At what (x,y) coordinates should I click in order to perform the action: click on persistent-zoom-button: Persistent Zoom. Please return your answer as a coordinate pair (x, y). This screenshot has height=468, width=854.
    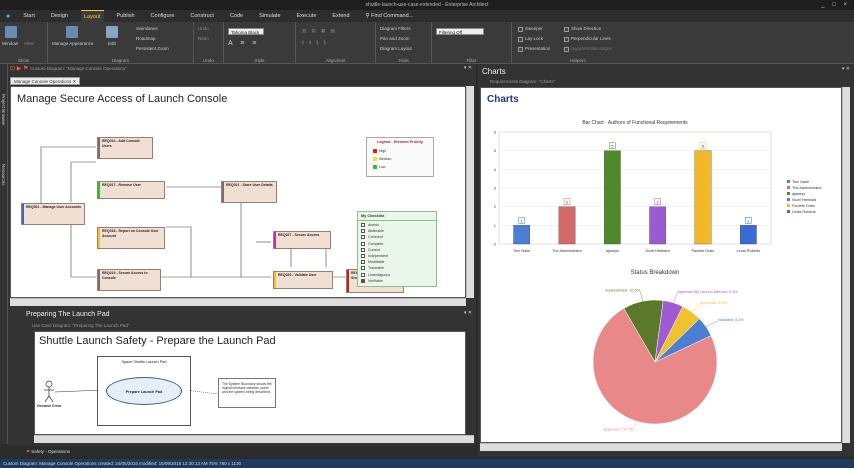
    Looking at the image, I should click on (152, 48).